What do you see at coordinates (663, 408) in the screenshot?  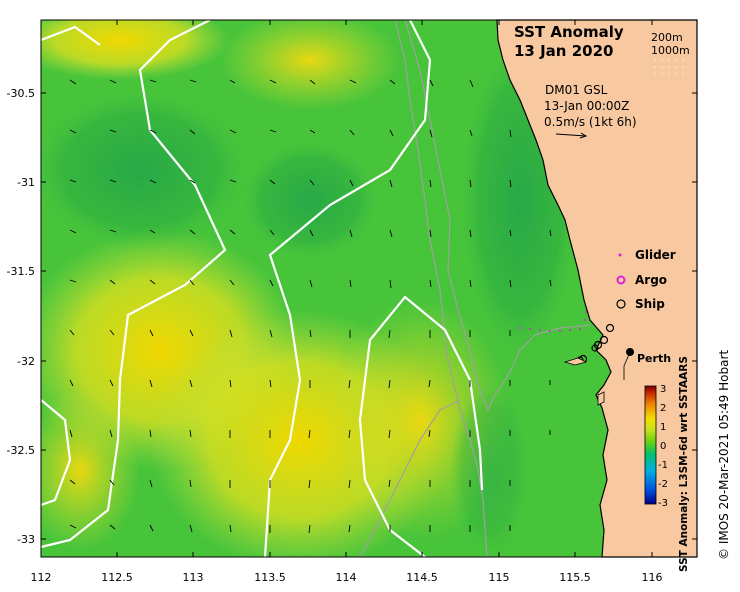 I see `colorbar-tick-2: 2` at bounding box center [663, 408].